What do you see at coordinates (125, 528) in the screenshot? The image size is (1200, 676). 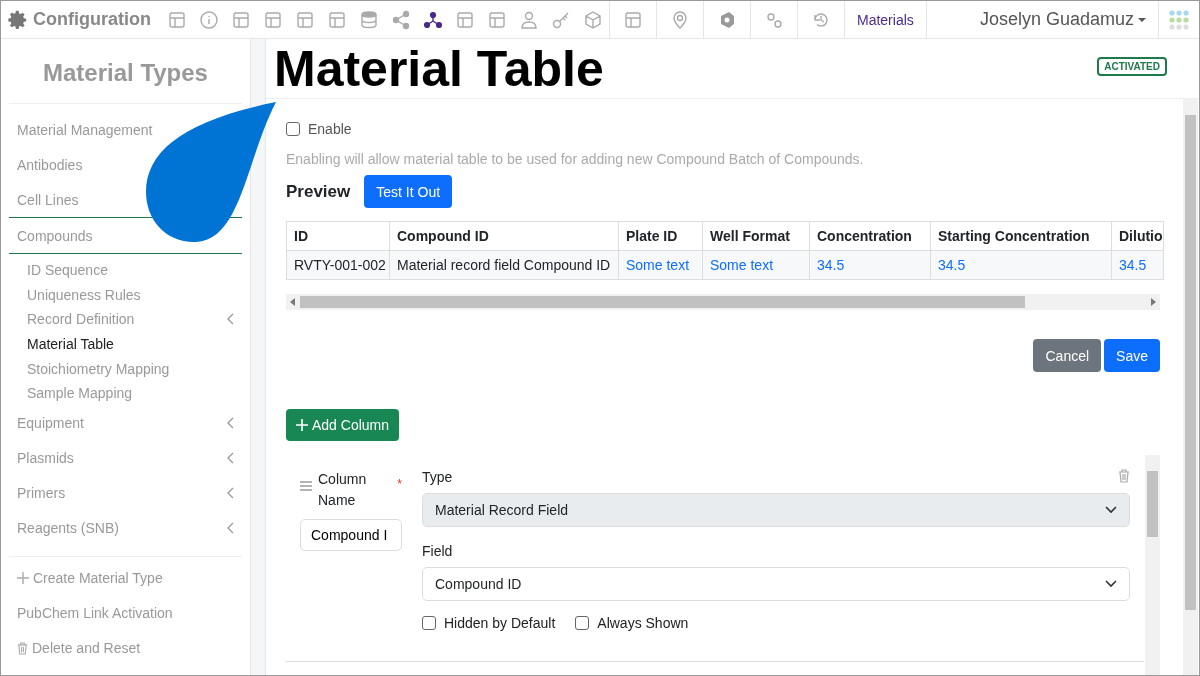 I see `sidebar-item: Reagents (SNB)` at bounding box center [125, 528].